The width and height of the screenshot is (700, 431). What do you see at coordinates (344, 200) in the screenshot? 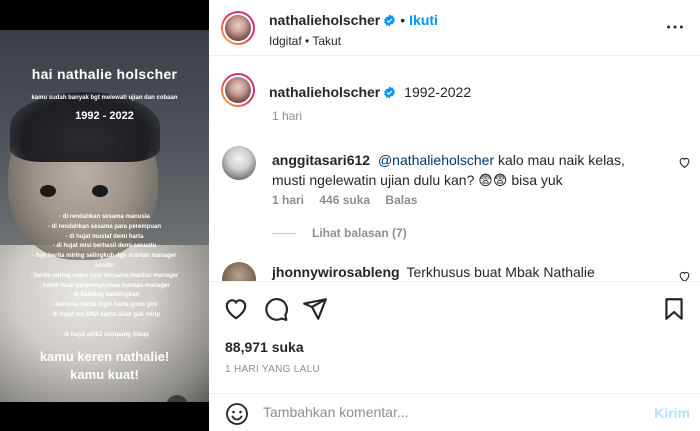
I see `comment-likes: 446 suka` at bounding box center [344, 200].